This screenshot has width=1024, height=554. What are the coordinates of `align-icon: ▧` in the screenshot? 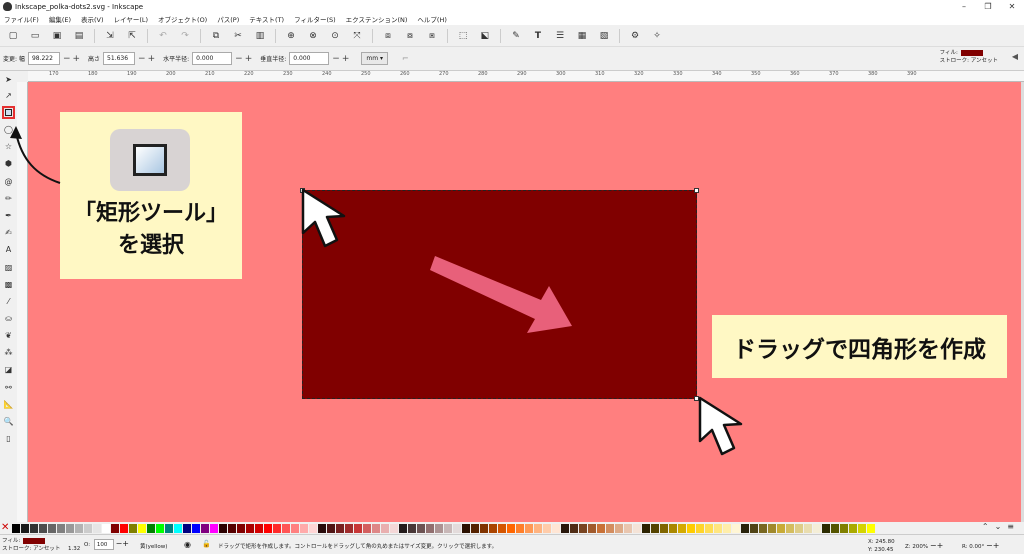 It's located at (604, 36).